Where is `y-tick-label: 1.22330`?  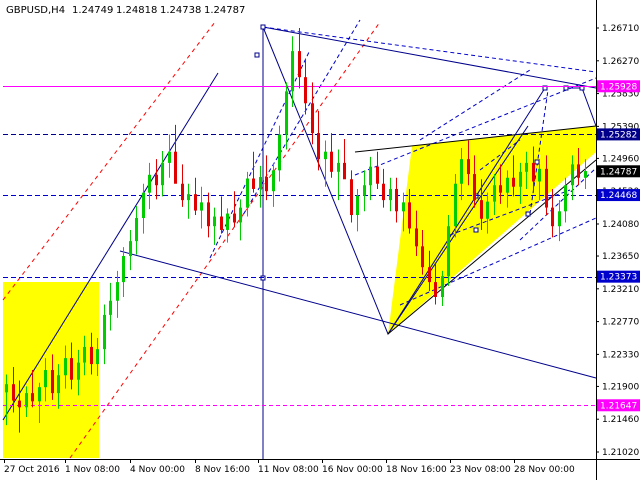 y-tick-label: 1.22330 is located at coordinates (620, 355).